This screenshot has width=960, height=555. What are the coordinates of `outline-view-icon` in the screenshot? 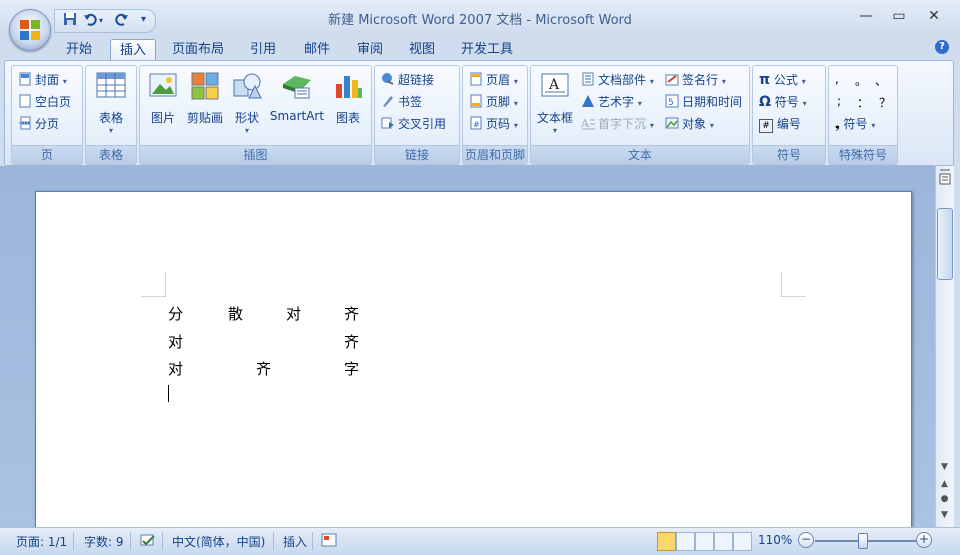 It's located at (723, 541).